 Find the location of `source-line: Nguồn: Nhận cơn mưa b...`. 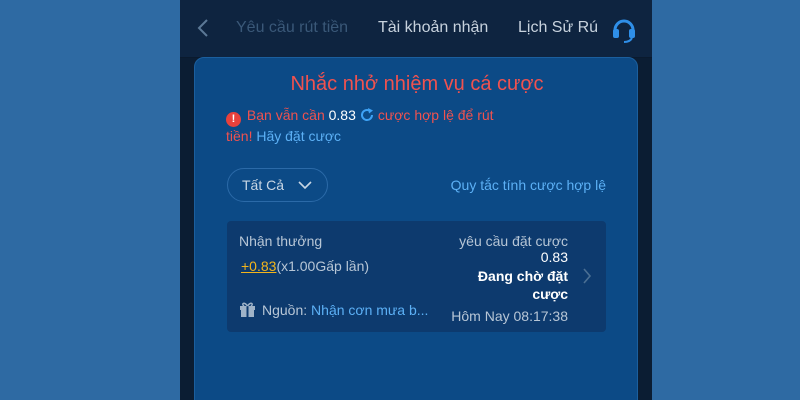

source-line: Nguồn: Nhận cơn mưa b... is located at coordinates (333, 310).